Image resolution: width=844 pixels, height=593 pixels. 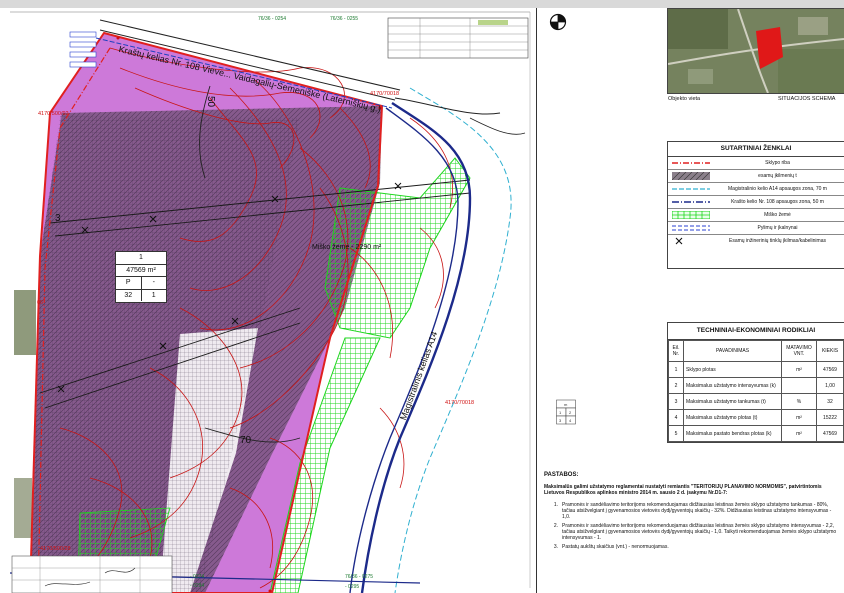 What do you see at coordinates (756, 163) in the screenshot?
I see `legend-item-boundary: Sklypo riba` at bounding box center [756, 163].